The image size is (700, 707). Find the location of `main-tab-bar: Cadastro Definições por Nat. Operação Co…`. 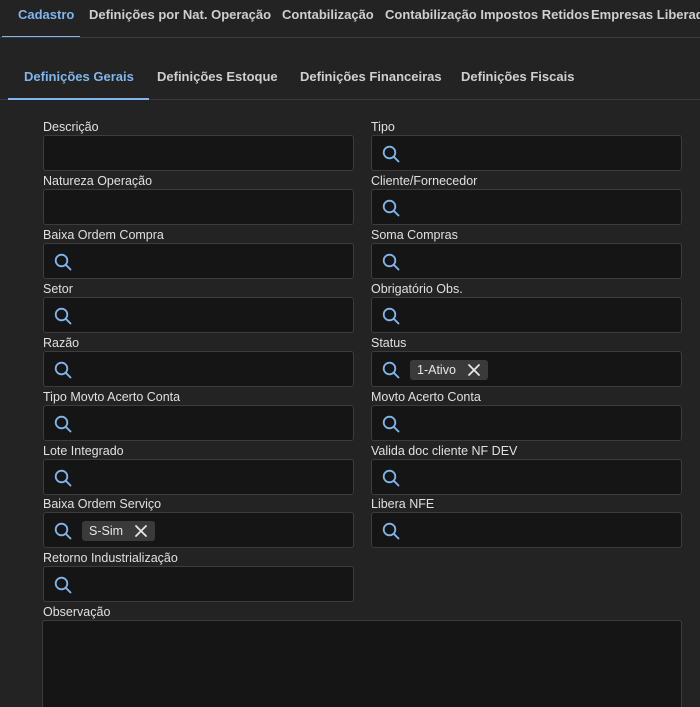

main-tab-bar: Cadastro Definições por Nat. Operação Co… is located at coordinates (350, 19).